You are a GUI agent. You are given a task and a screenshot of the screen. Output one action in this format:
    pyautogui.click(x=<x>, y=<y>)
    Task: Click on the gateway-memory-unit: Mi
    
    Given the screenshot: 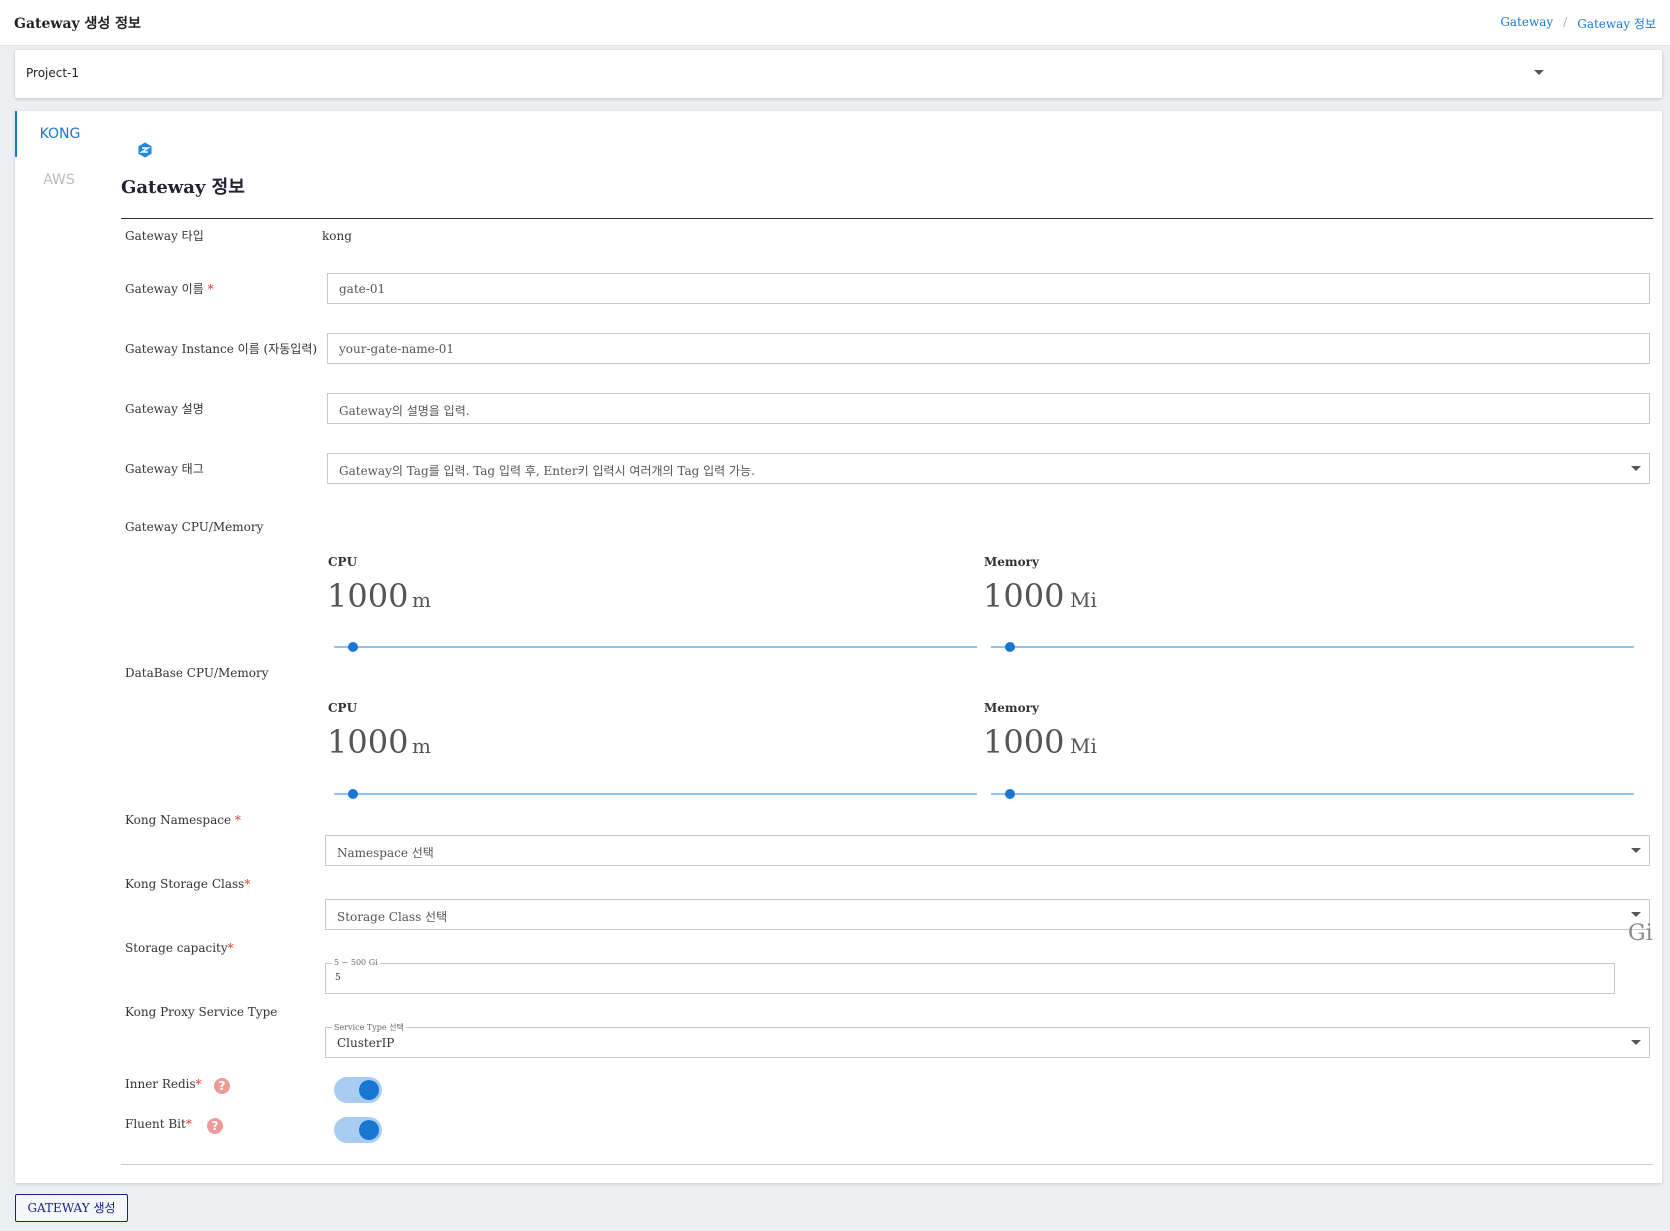 What is the action you would take?
    pyautogui.click(x=1083, y=600)
    